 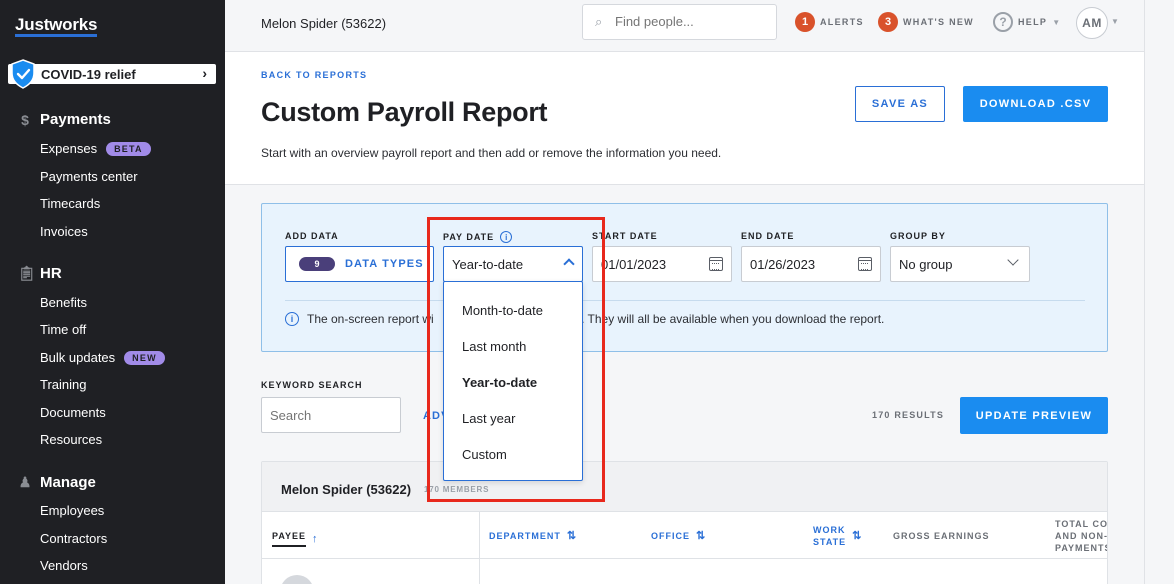 I want to click on whats-new-link: 3 WHAT'S NEW, so click(x=926, y=22).